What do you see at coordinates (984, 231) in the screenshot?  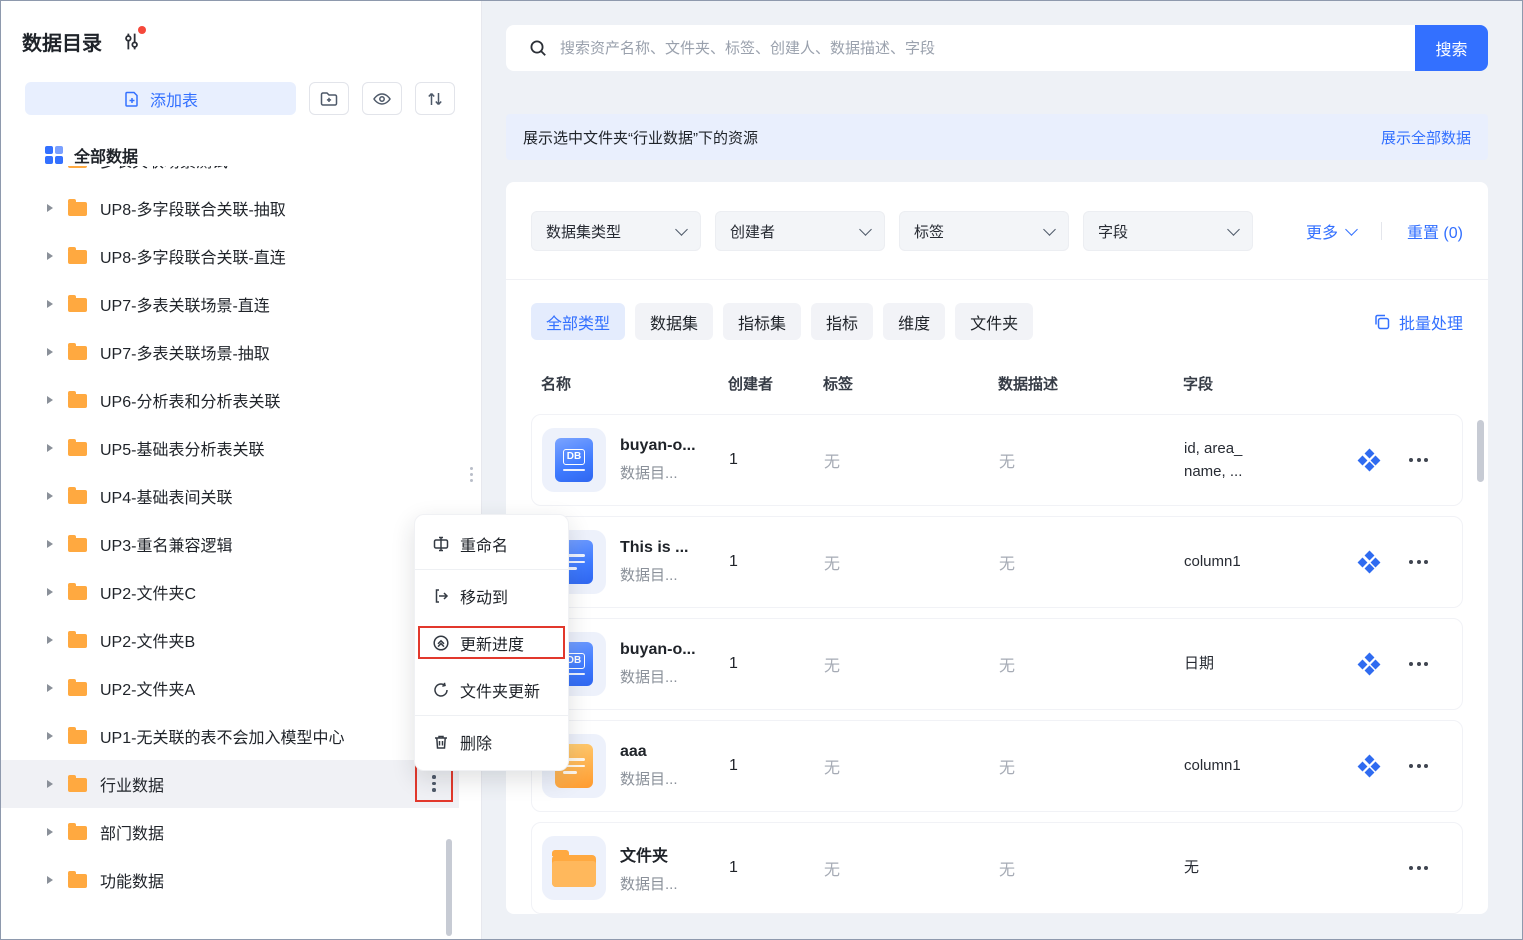 I see `tag-dropdown: 标签` at bounding box center [984, 231].